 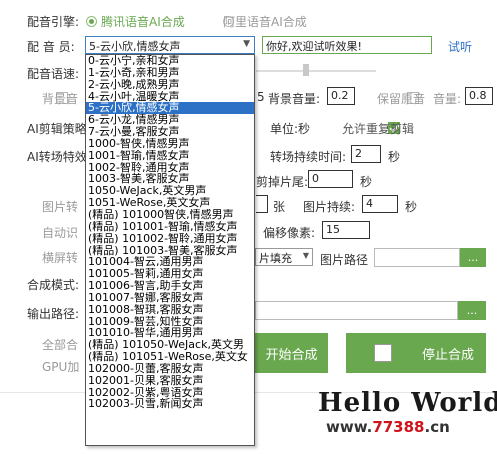 What do you see at coordinates (170, 179) in the screenshot?
I see `voice-option: 1003-智美,客服女声` at bounding box center [170, 179].